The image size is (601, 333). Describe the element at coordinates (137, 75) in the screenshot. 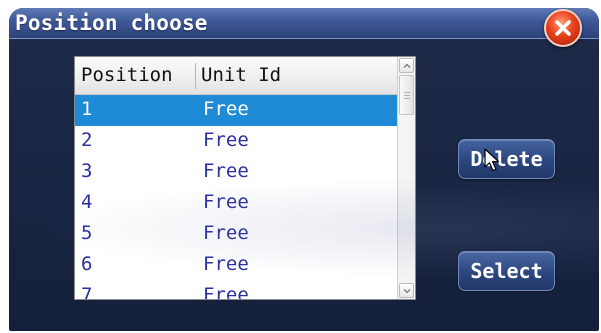

I see `column-header-position: Position` at that location.